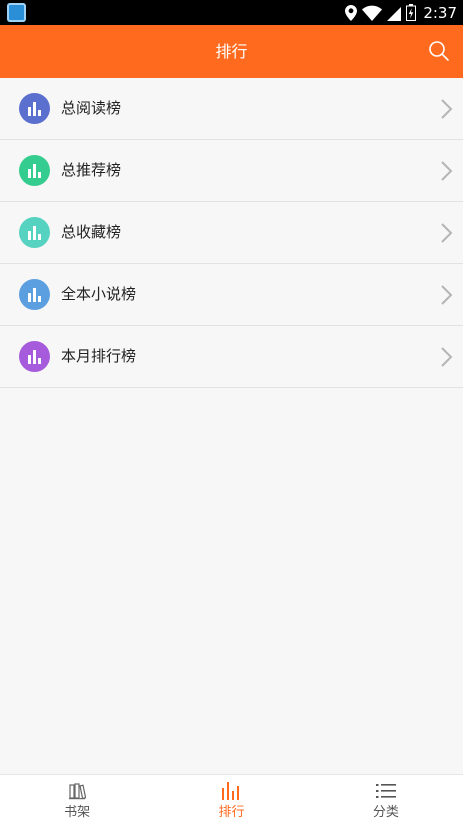 Image resolution: width=463 pixels, height=824 pixels. What do you see at coordinates (16, 12) in the screenshot?
I see `app-notification-icon` at bounding box center [16, 12].